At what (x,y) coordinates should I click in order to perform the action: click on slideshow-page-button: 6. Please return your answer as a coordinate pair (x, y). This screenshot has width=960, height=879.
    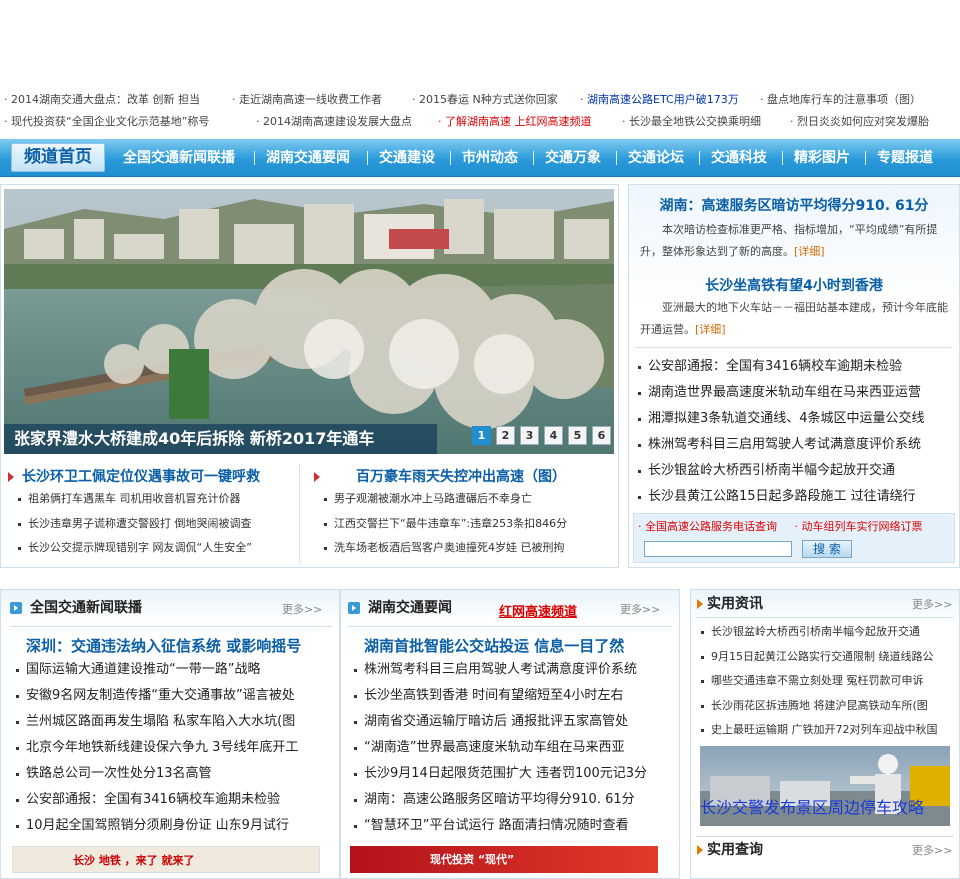
    Looking at the image, I should click on (601, 435).